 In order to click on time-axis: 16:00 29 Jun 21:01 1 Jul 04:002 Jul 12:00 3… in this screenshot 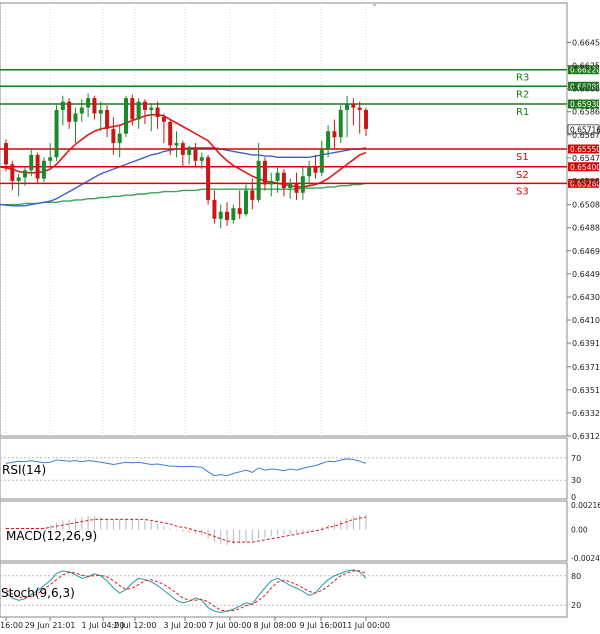, I will do `click(195, 623)`.